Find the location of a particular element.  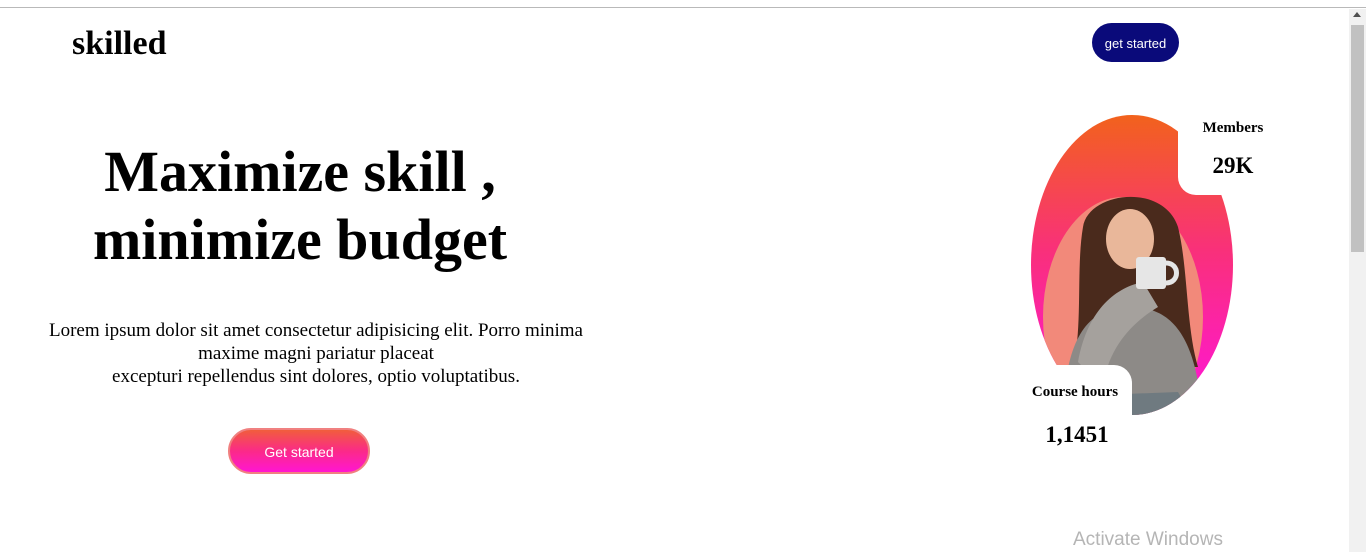

browser-top-border is located at coordinates (683, 4).